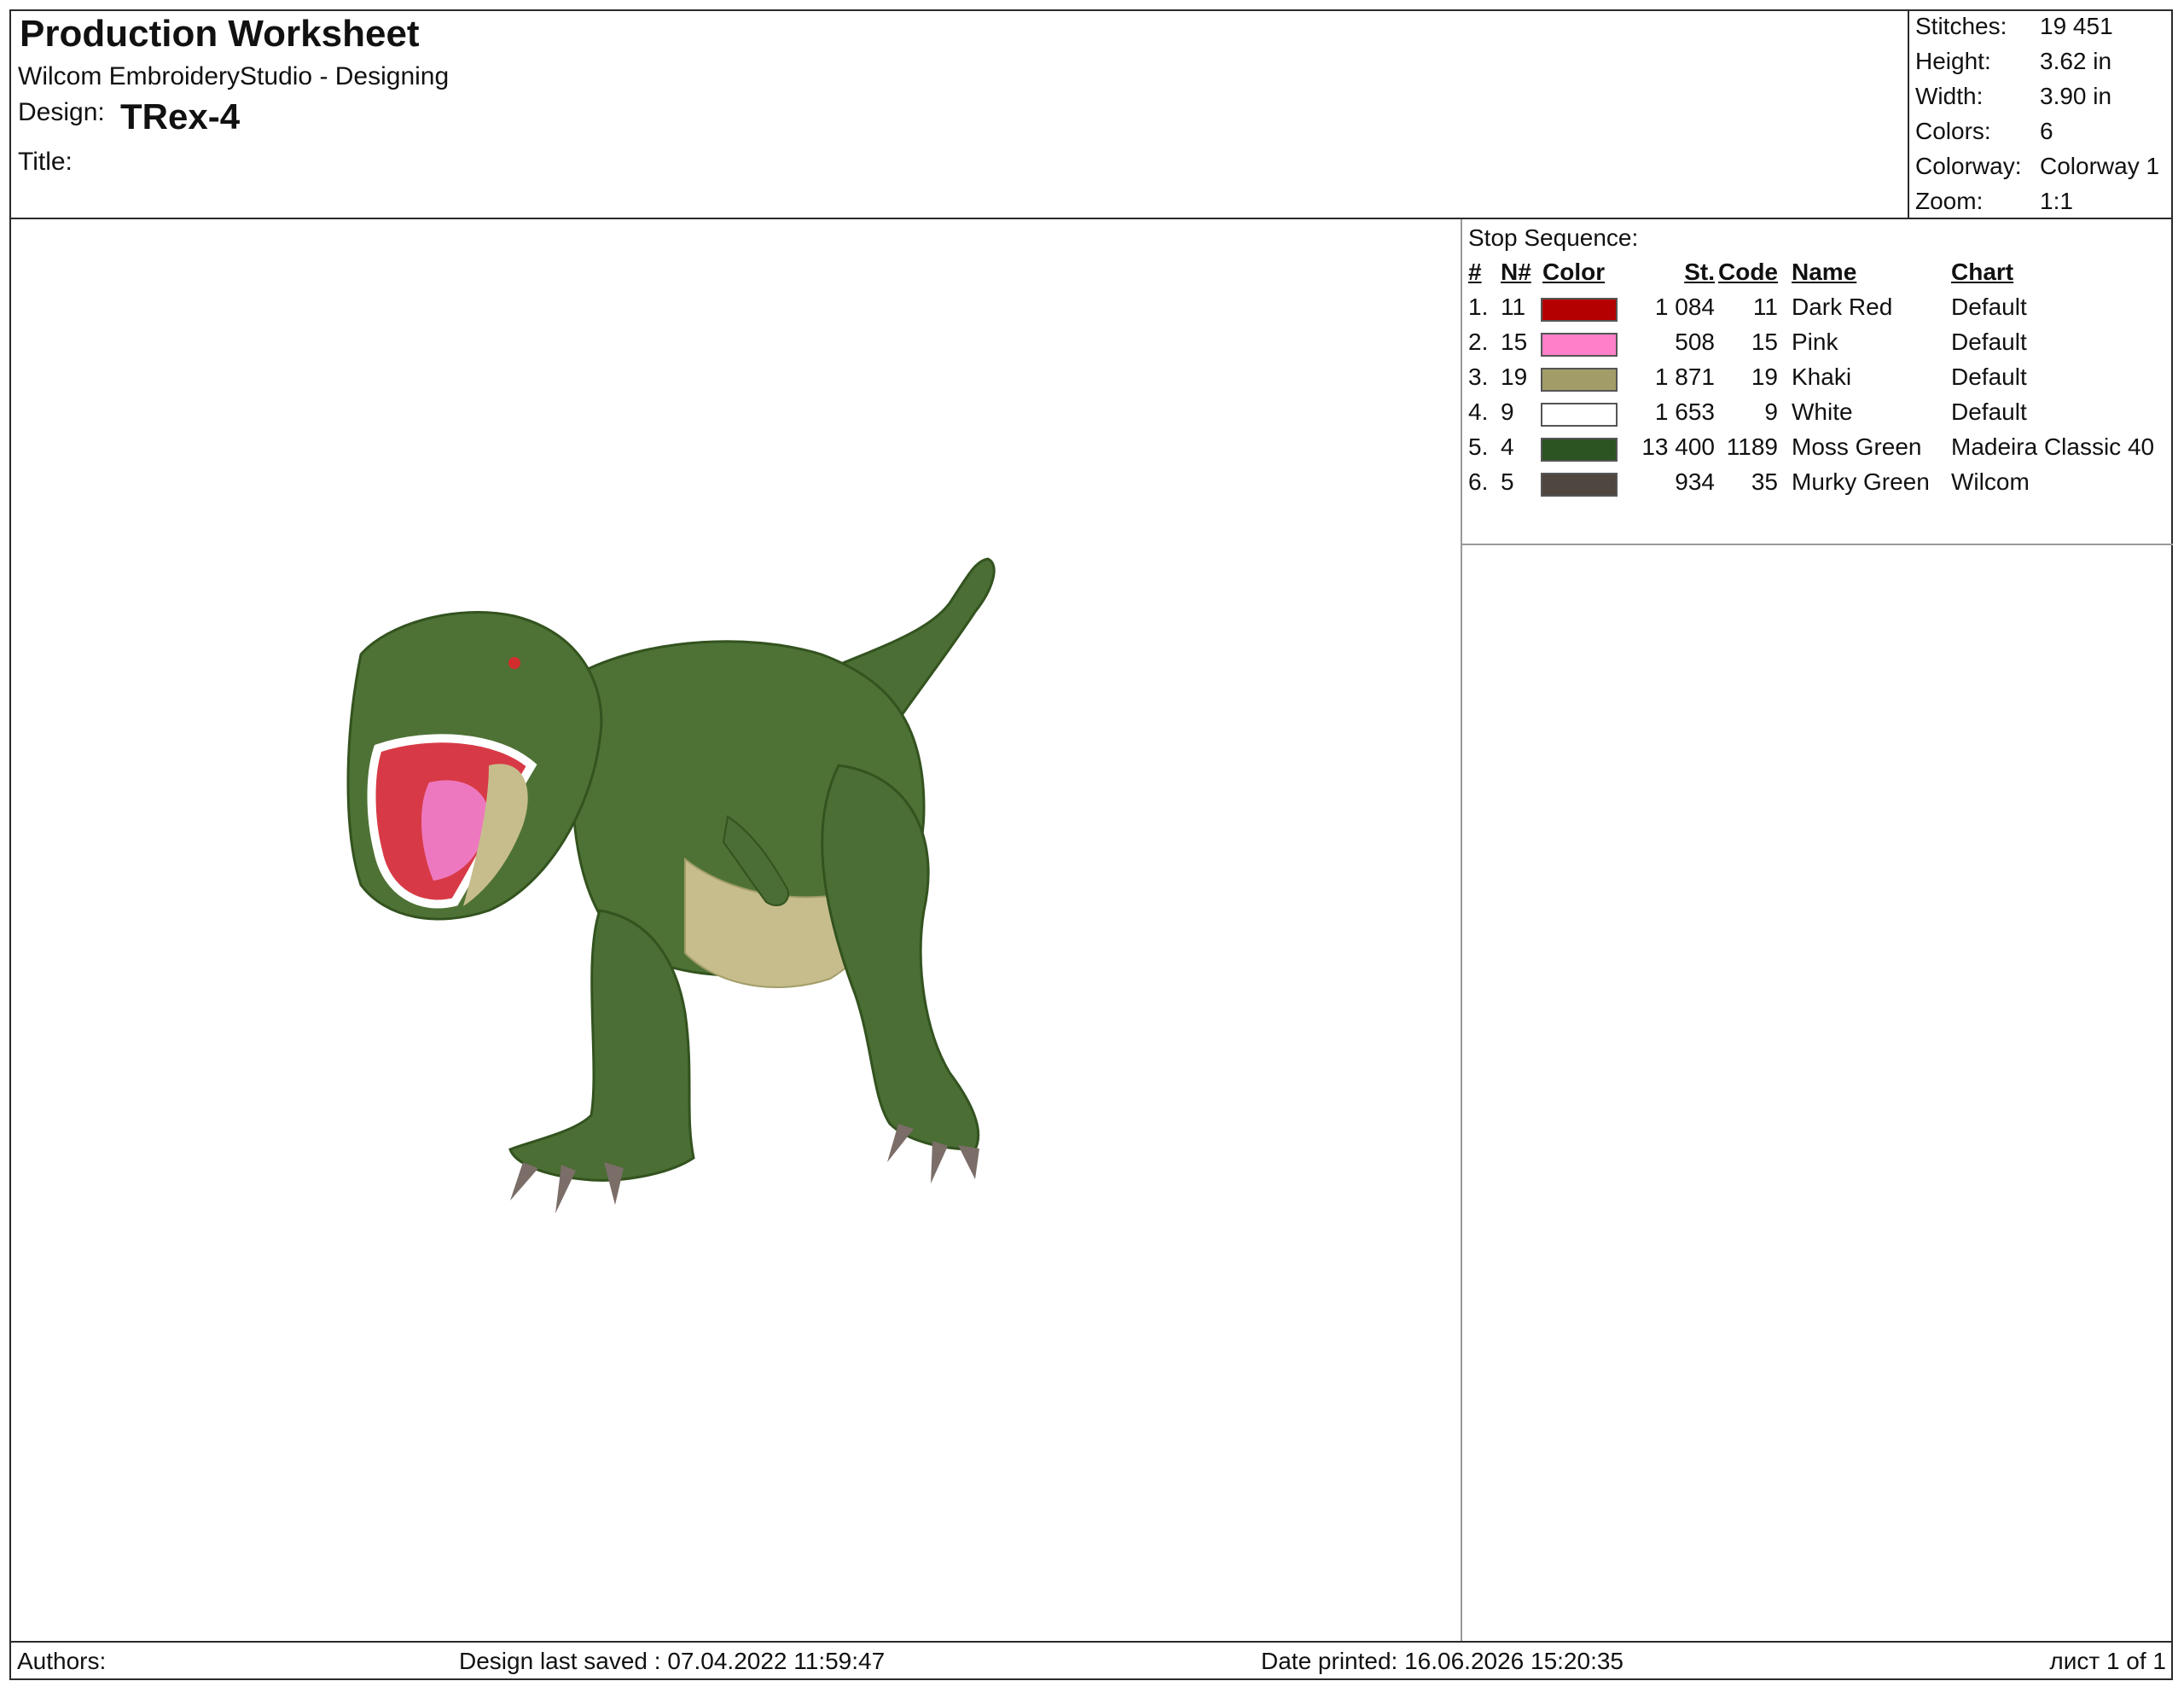  I want to click on table-row: 2. 15 508 15 Pink Default, so click(1817, 343).